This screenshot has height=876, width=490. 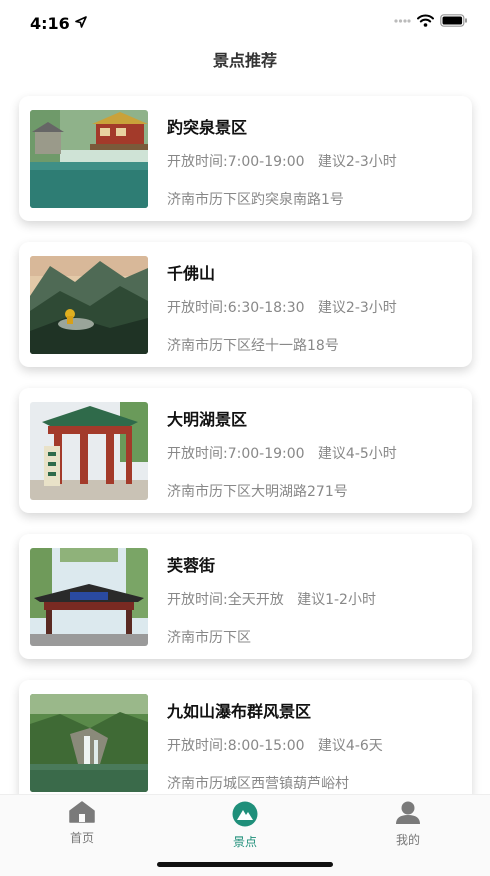 What do you see at coordinates (336, 600) in the screenshot?
I see `spot-suggest: 建议1-2小时` at bounding box center [336, 600].